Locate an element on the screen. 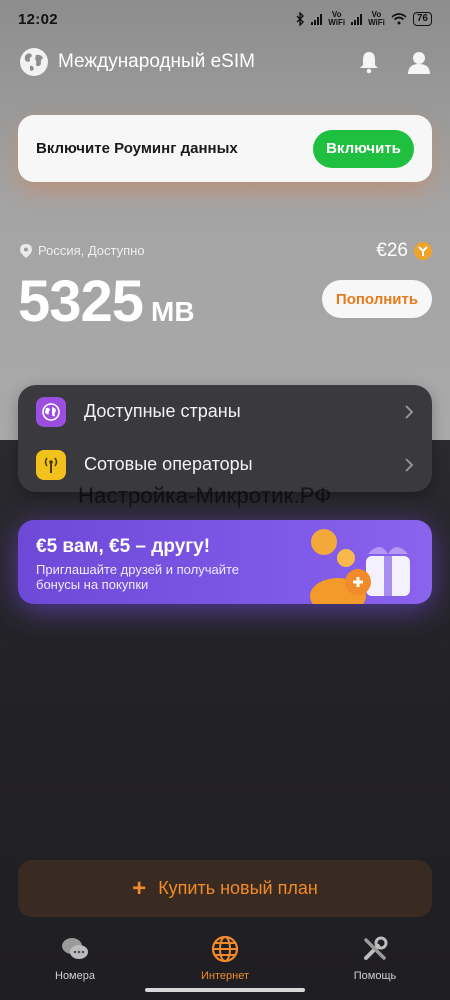  bottom-navigation: Номера Интернет Помощь is located at coordinates (225, 959).